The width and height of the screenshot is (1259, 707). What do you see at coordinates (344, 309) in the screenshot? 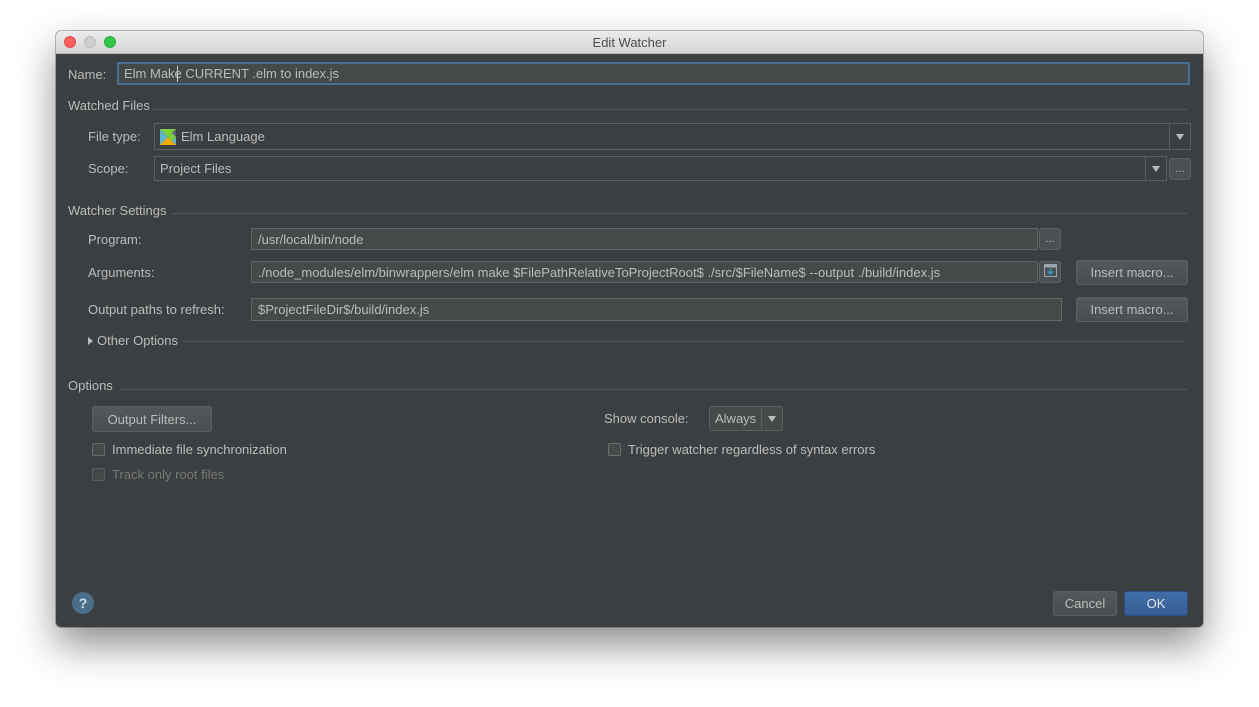
I see `output-paths-input-value: $ProjectFileDir$/build/index.js` at bounding box center [344, 309].